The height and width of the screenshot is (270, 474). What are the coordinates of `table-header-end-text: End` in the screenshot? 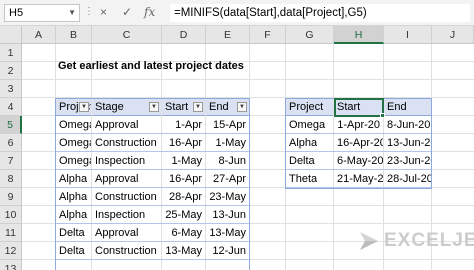 It's located at (219, 107).